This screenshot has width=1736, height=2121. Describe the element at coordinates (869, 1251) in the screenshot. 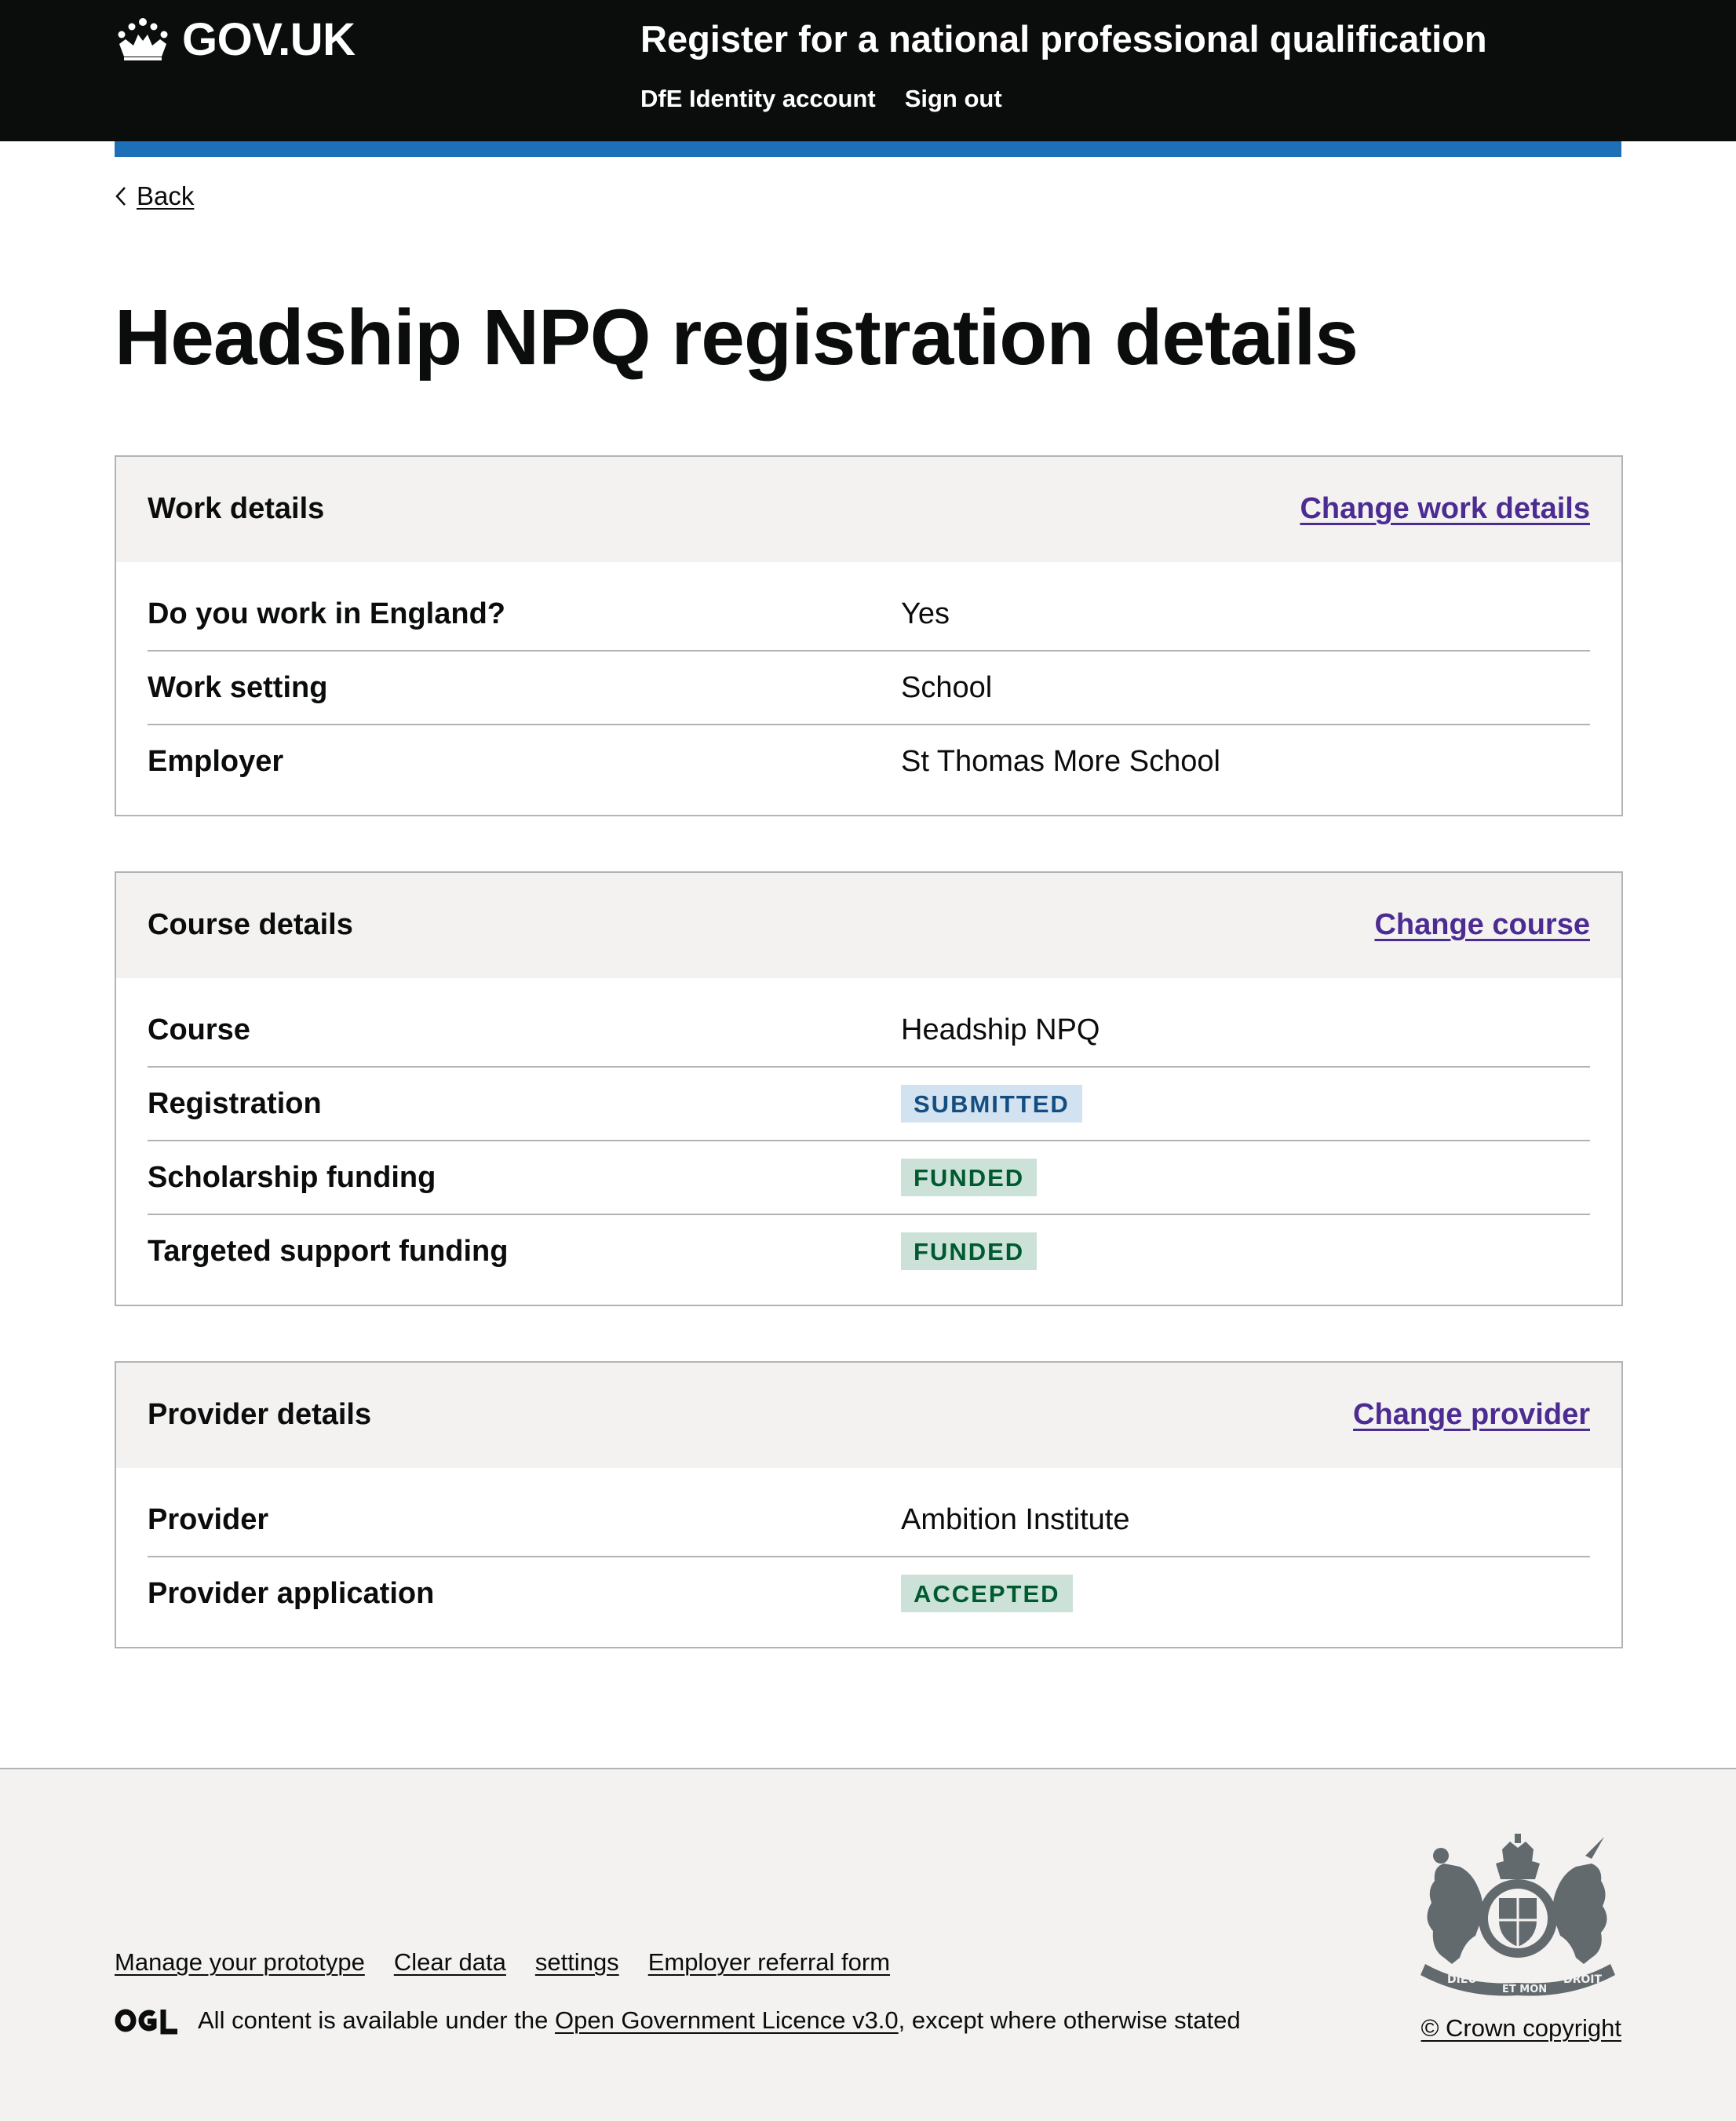

I see `summary-row: Targeted support funding FUNDED` at that location.